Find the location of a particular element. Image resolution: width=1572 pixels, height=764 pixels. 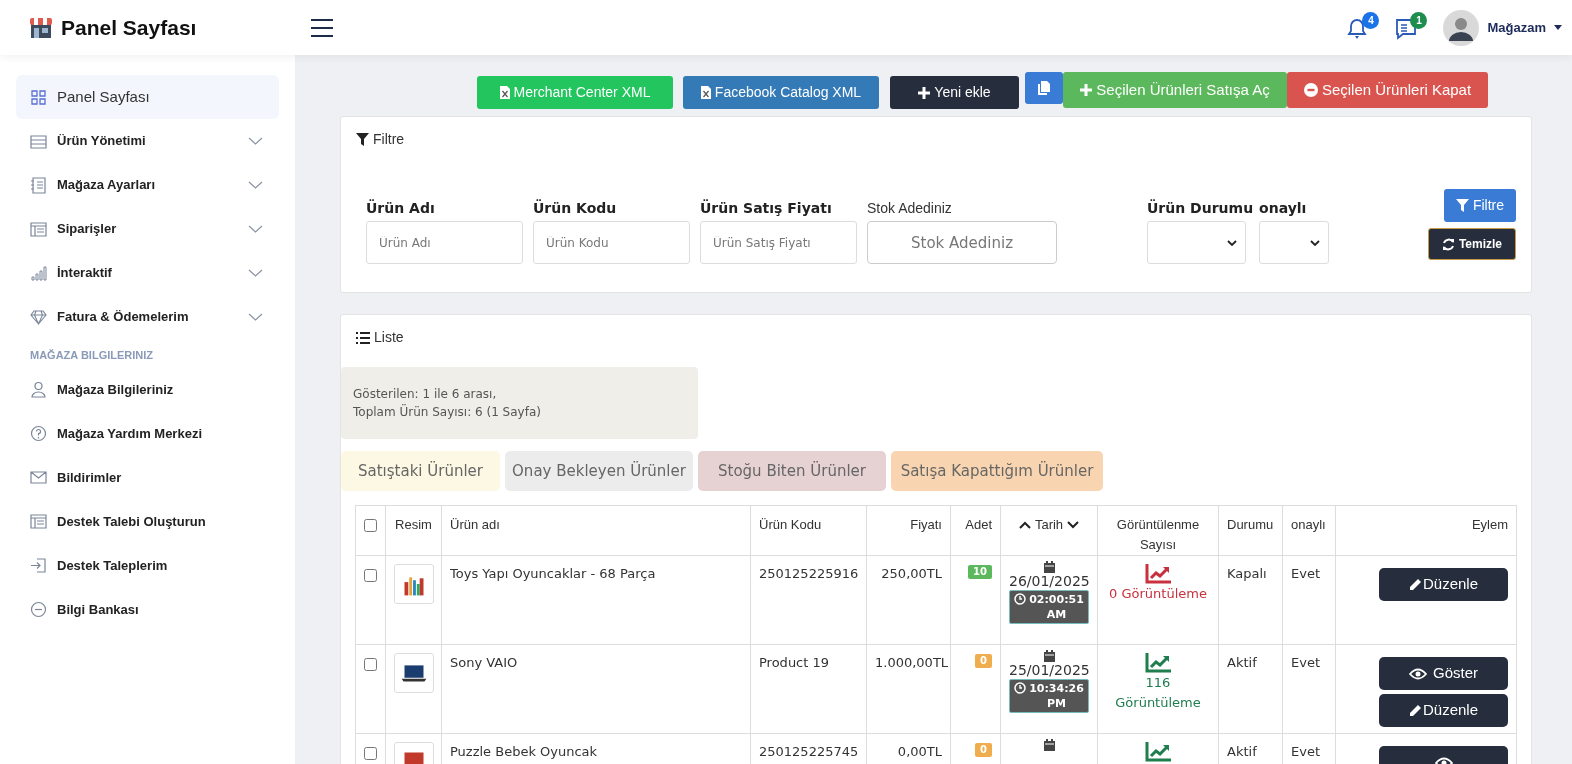

sidebar-item: Panel Sayfası is located at coordinates (147, 97).